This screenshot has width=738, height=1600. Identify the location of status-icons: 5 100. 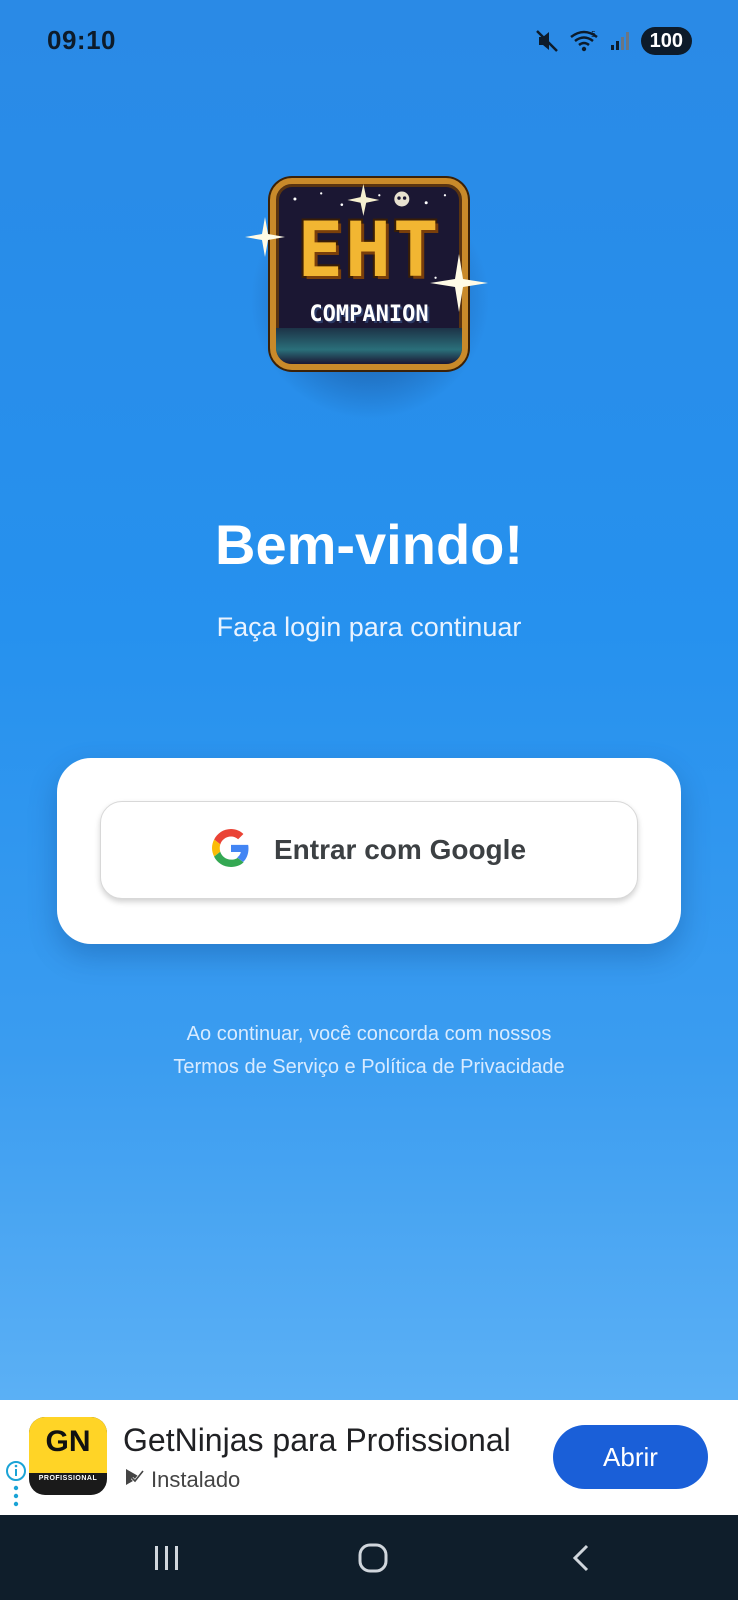
(613, 41).